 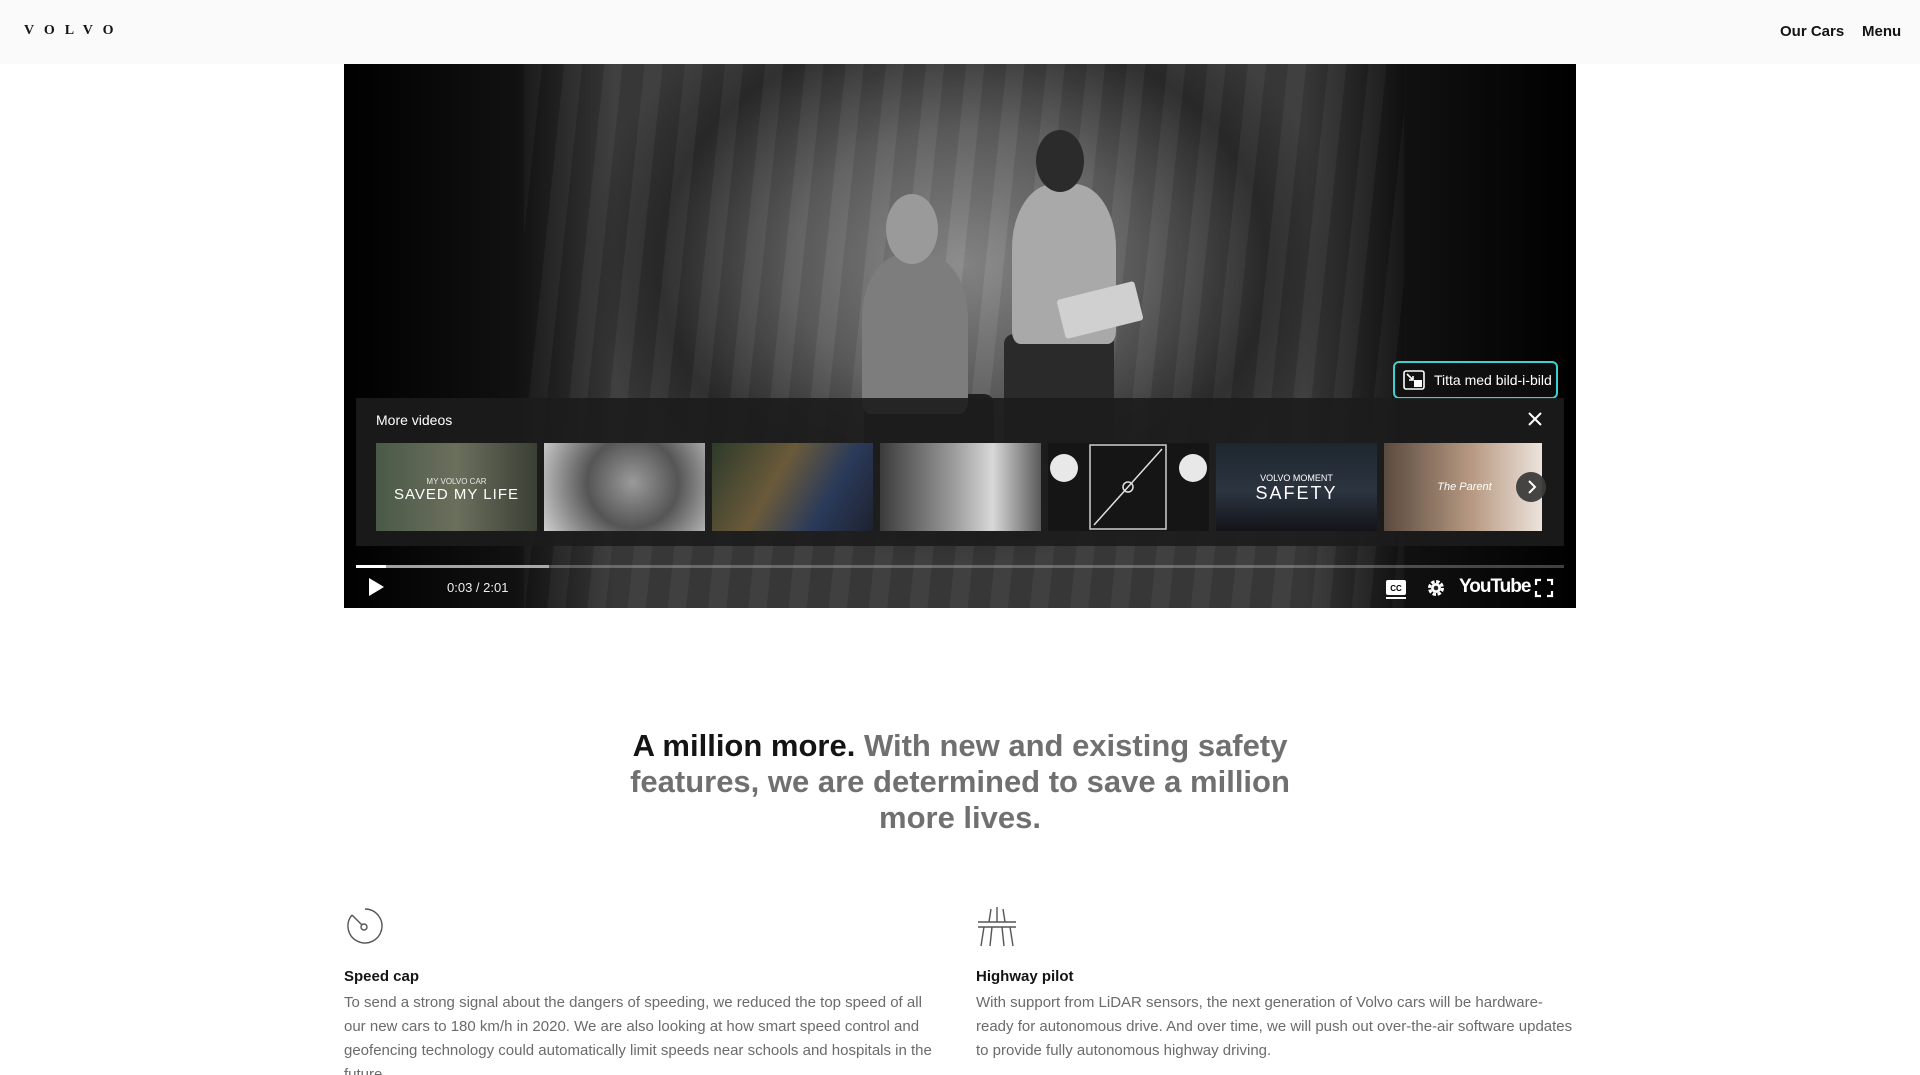 I want to click on more-videos-title: More videos, so click(x=414, y=420).